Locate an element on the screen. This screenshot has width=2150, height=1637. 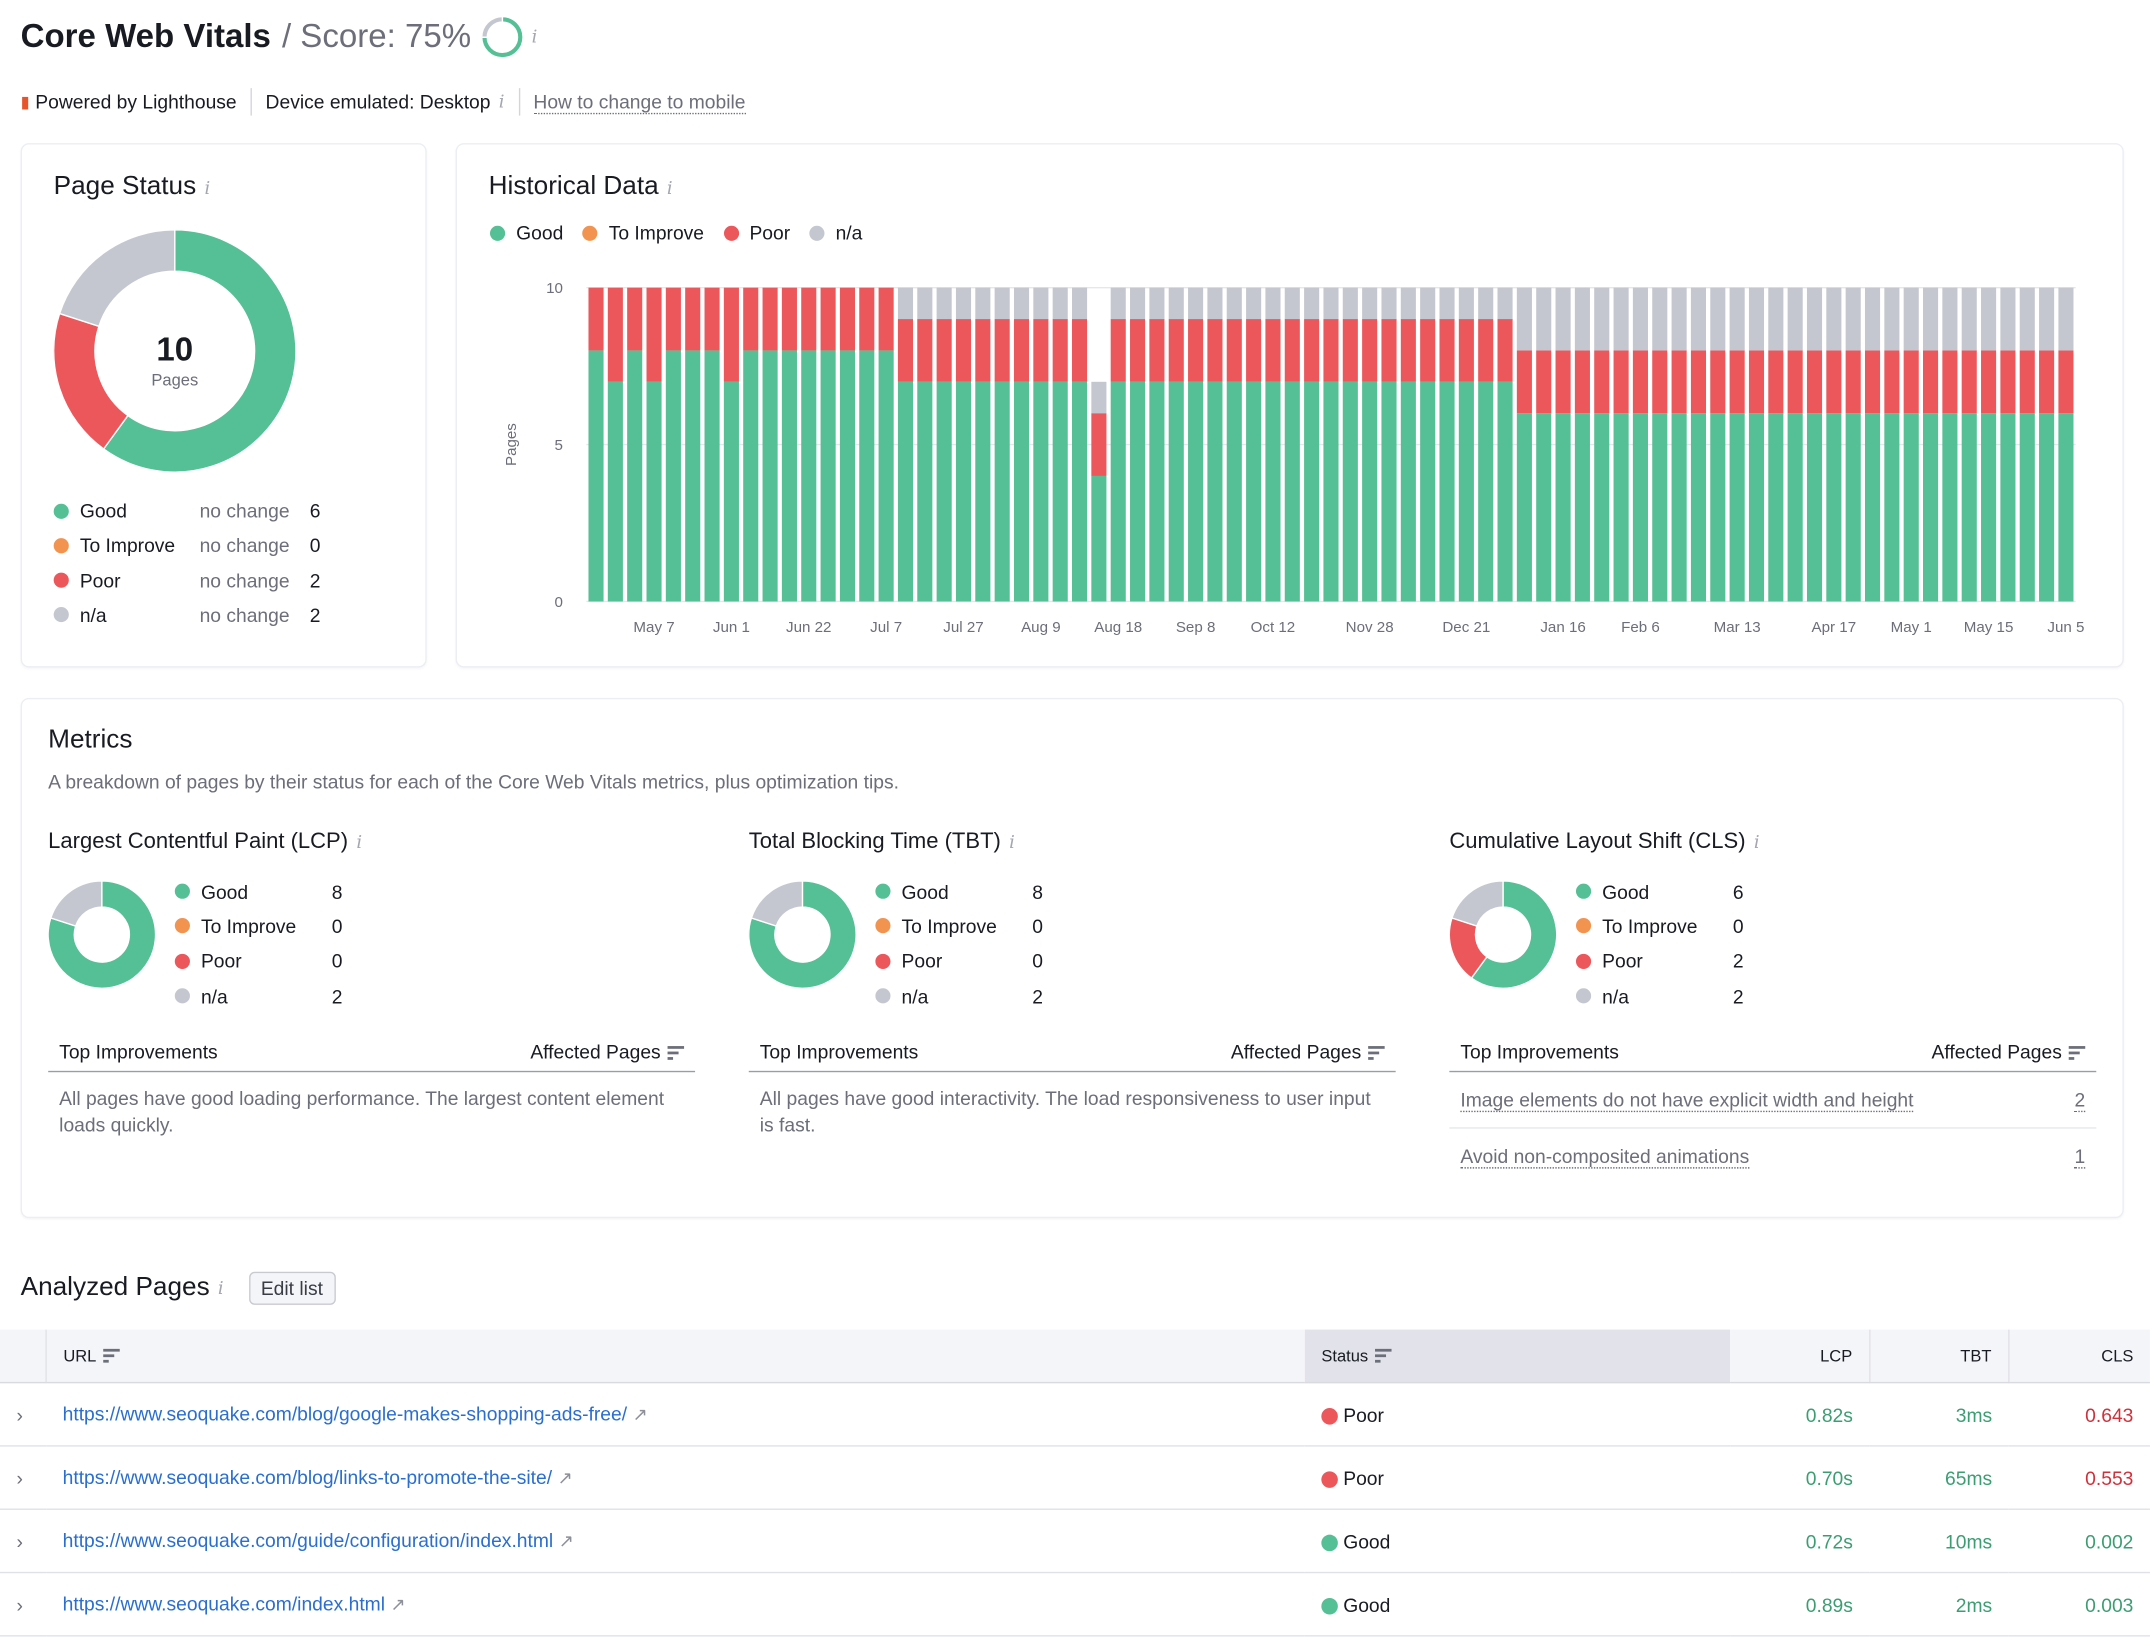
column-tbt: TBT is located at coordinates (1939, 1356).